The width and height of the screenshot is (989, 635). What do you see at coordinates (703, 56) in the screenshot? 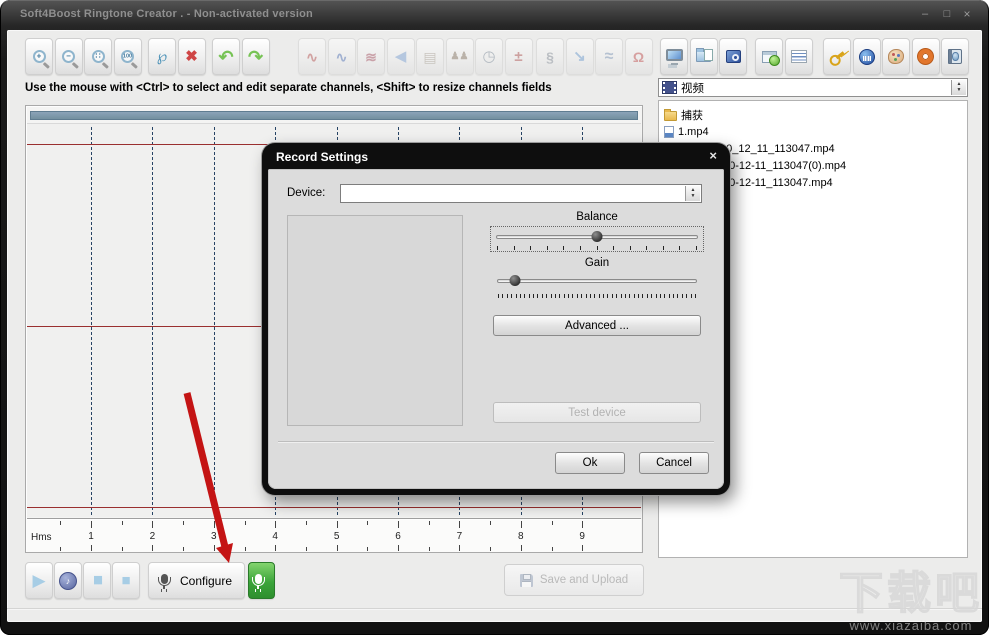
I see `import-media-button` at bounding box center [703, 56].